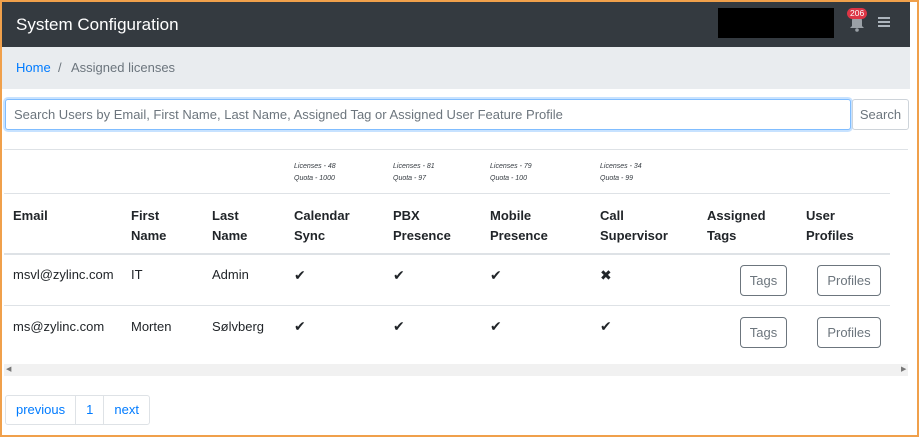 This screenshot has width=919, height=437. I want to click on notification-badge: 206, so click(857, 13).